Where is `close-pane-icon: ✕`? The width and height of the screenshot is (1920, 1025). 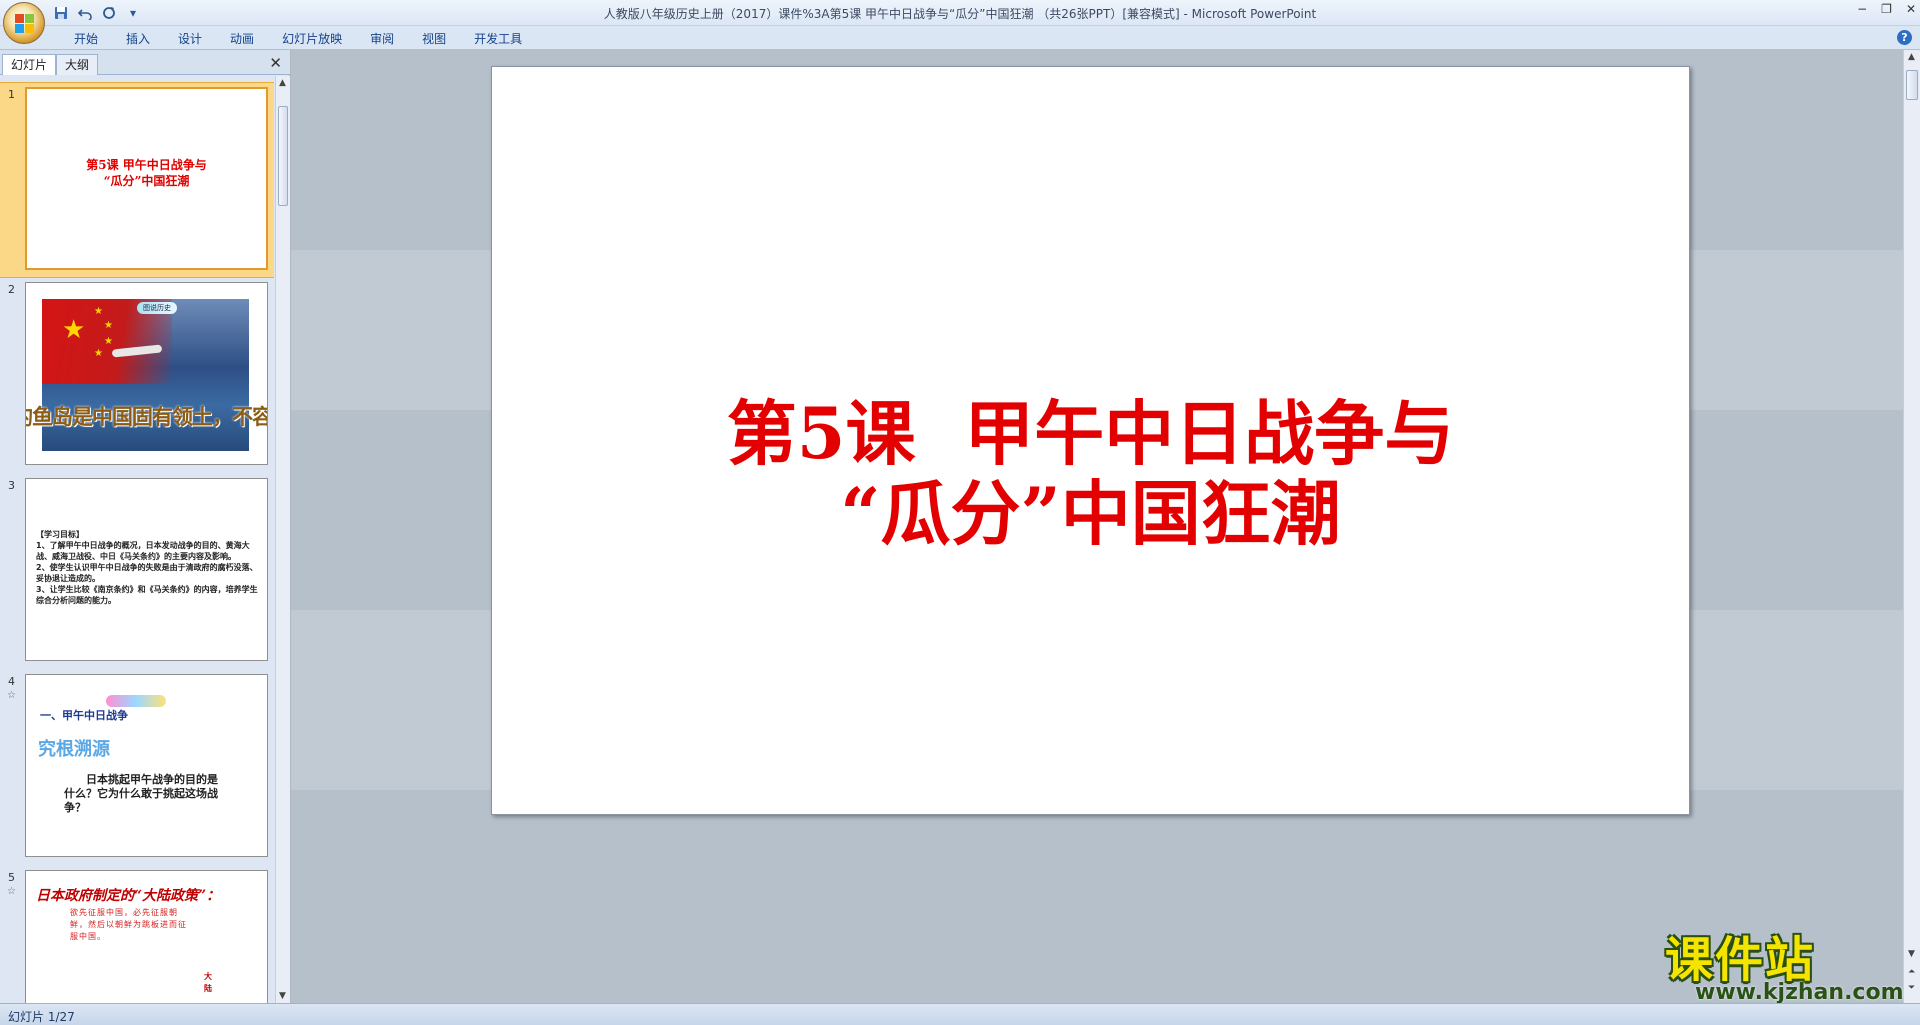 close-pane-icon: ✕ is located at coordinates (275, 63).